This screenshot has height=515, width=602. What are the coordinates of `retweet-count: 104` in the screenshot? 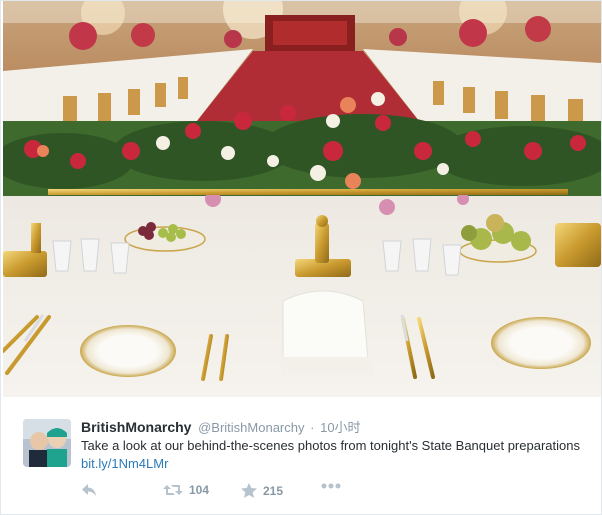 It's located at (199, 490).